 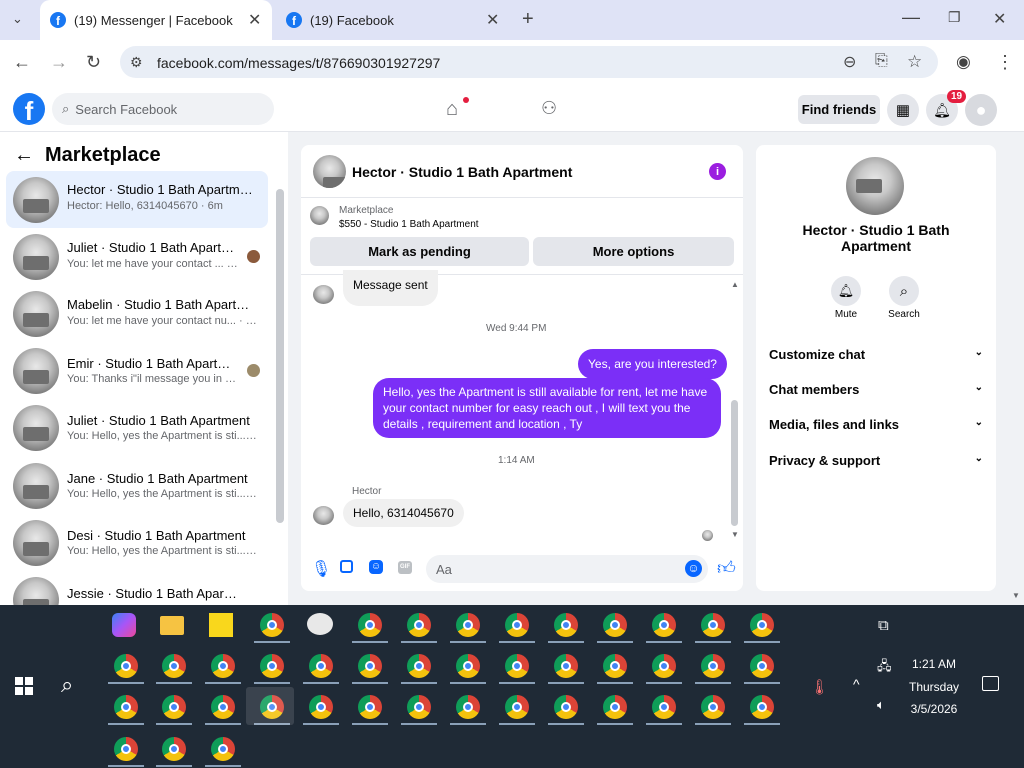 I want to click on menu-grid-icon: ▦, so click(x=903, y=110).